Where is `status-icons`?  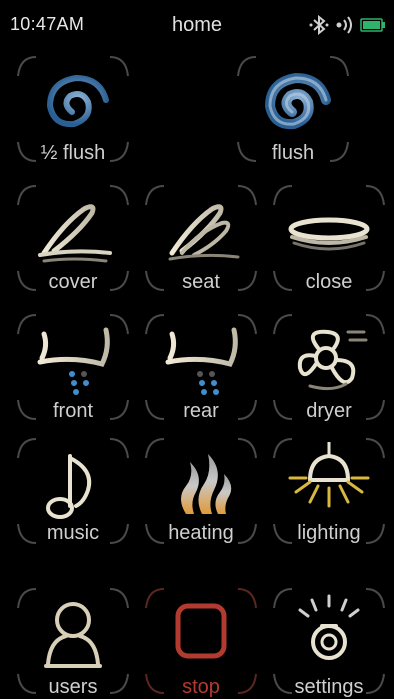 status-icons is located at coordinates (347, 25).